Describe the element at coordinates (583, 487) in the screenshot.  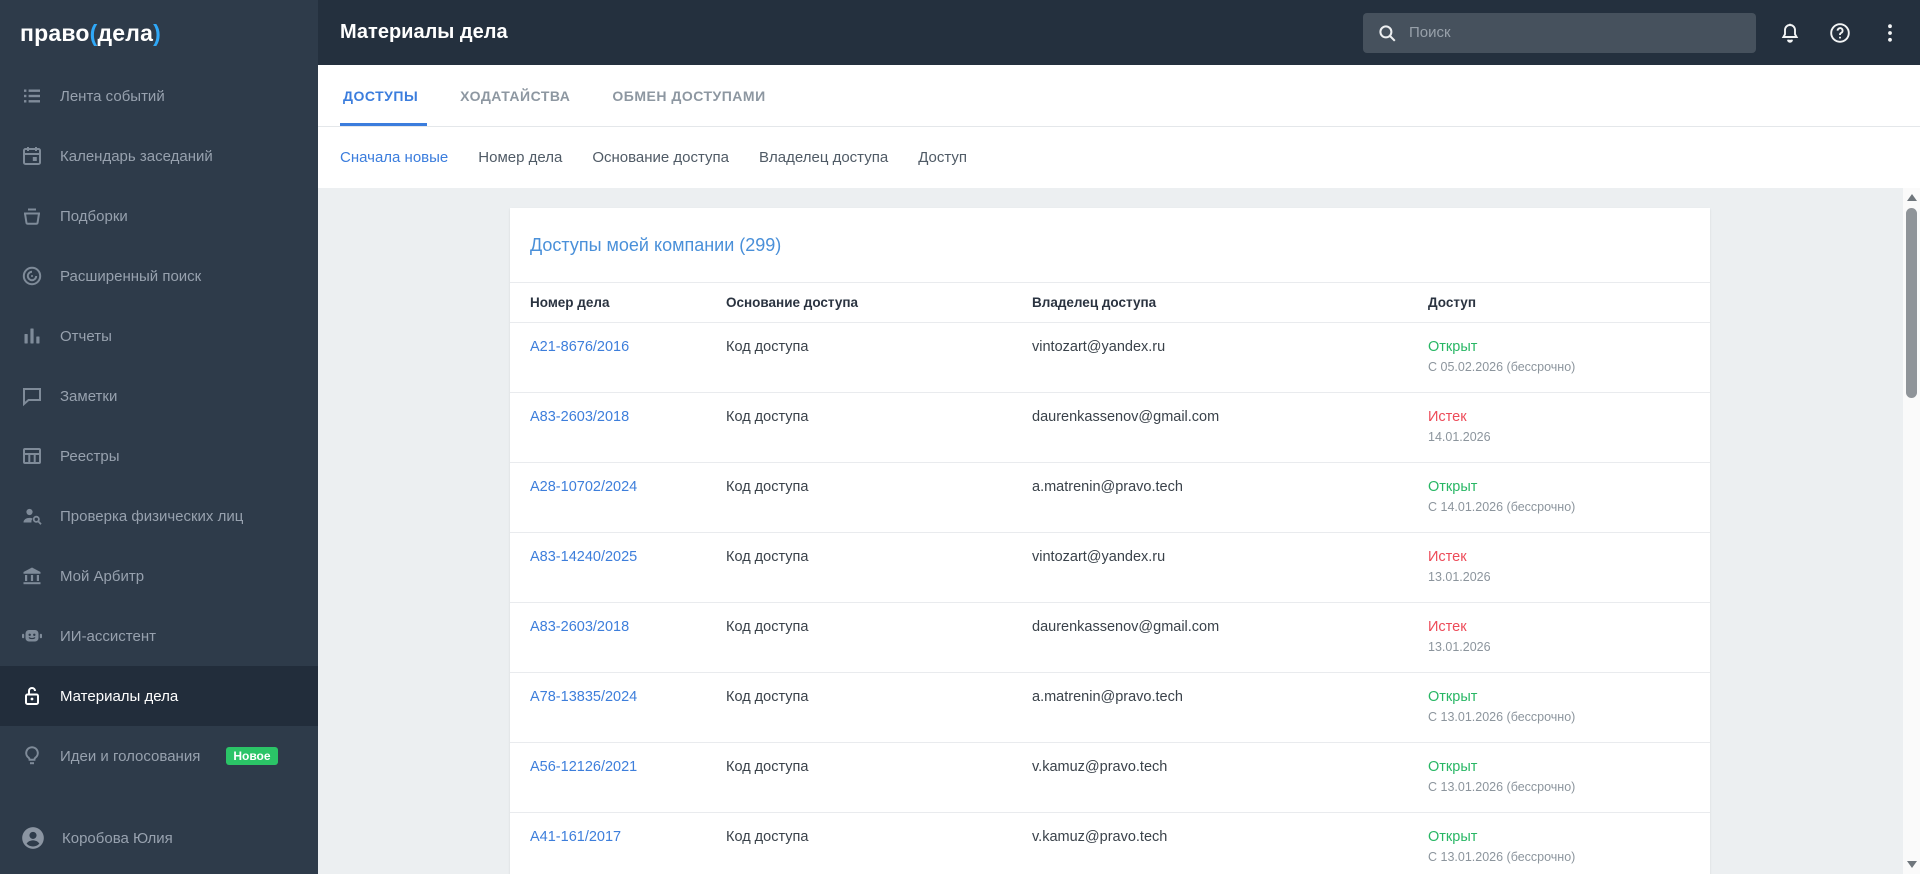
I see `case-number-link: А28-10702/2024` at that location.